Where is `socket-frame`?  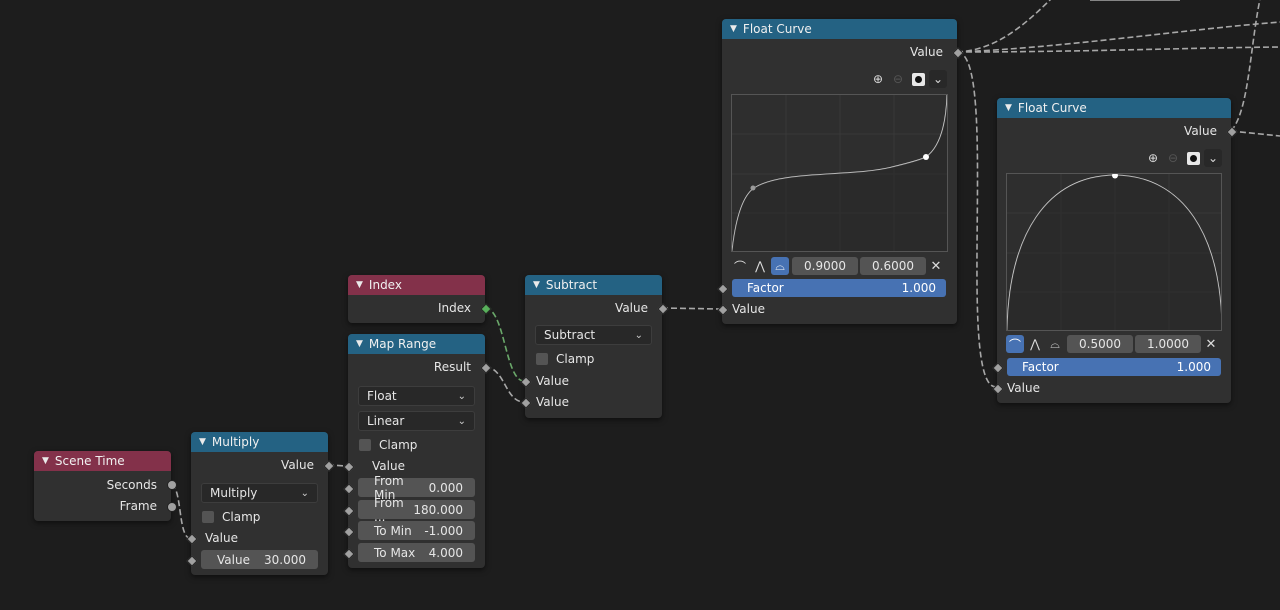 socket-frame is located at coordinates (172, 507).